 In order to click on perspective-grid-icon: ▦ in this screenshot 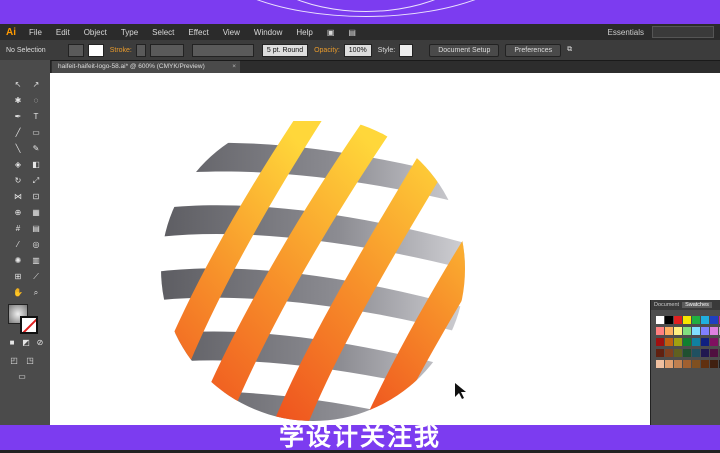, I will do `click(36, 213)`.